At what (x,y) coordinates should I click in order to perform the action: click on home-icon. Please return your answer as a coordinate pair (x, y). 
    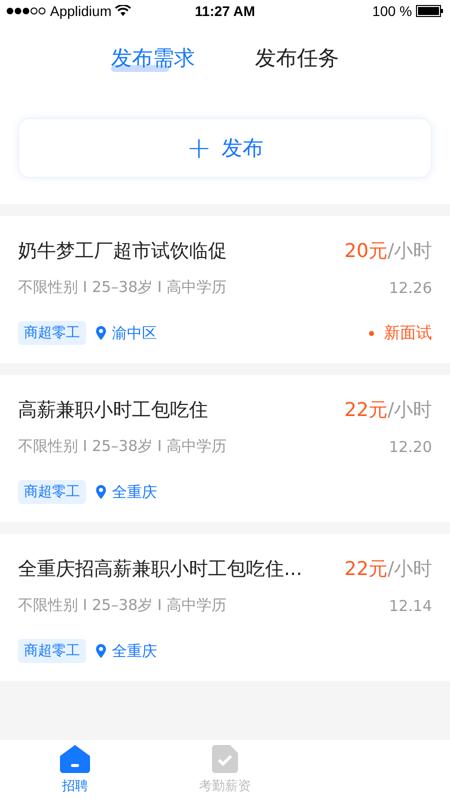
    Looking at the image, I should click on (75, 759).